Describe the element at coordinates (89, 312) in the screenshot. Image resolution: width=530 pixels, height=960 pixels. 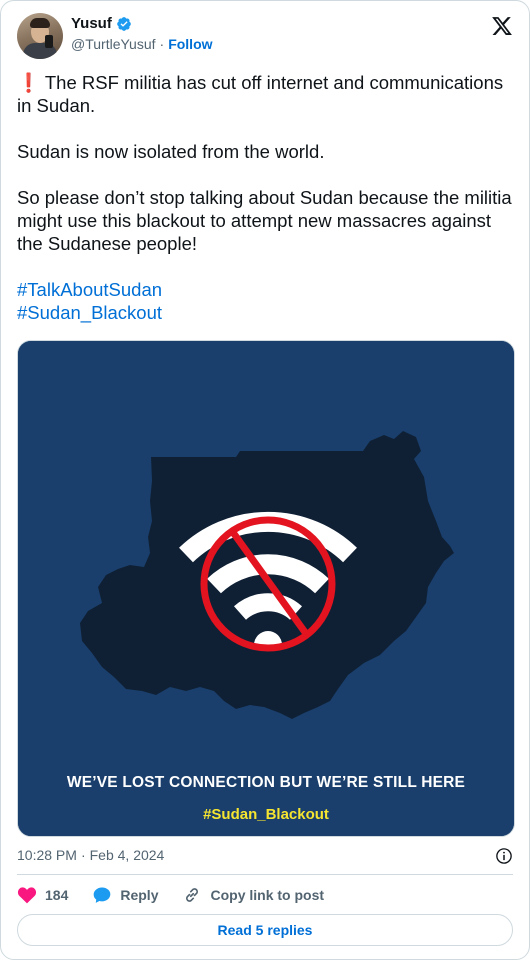
I see `hashtag-link: #Sudan_Blackout` at that location.